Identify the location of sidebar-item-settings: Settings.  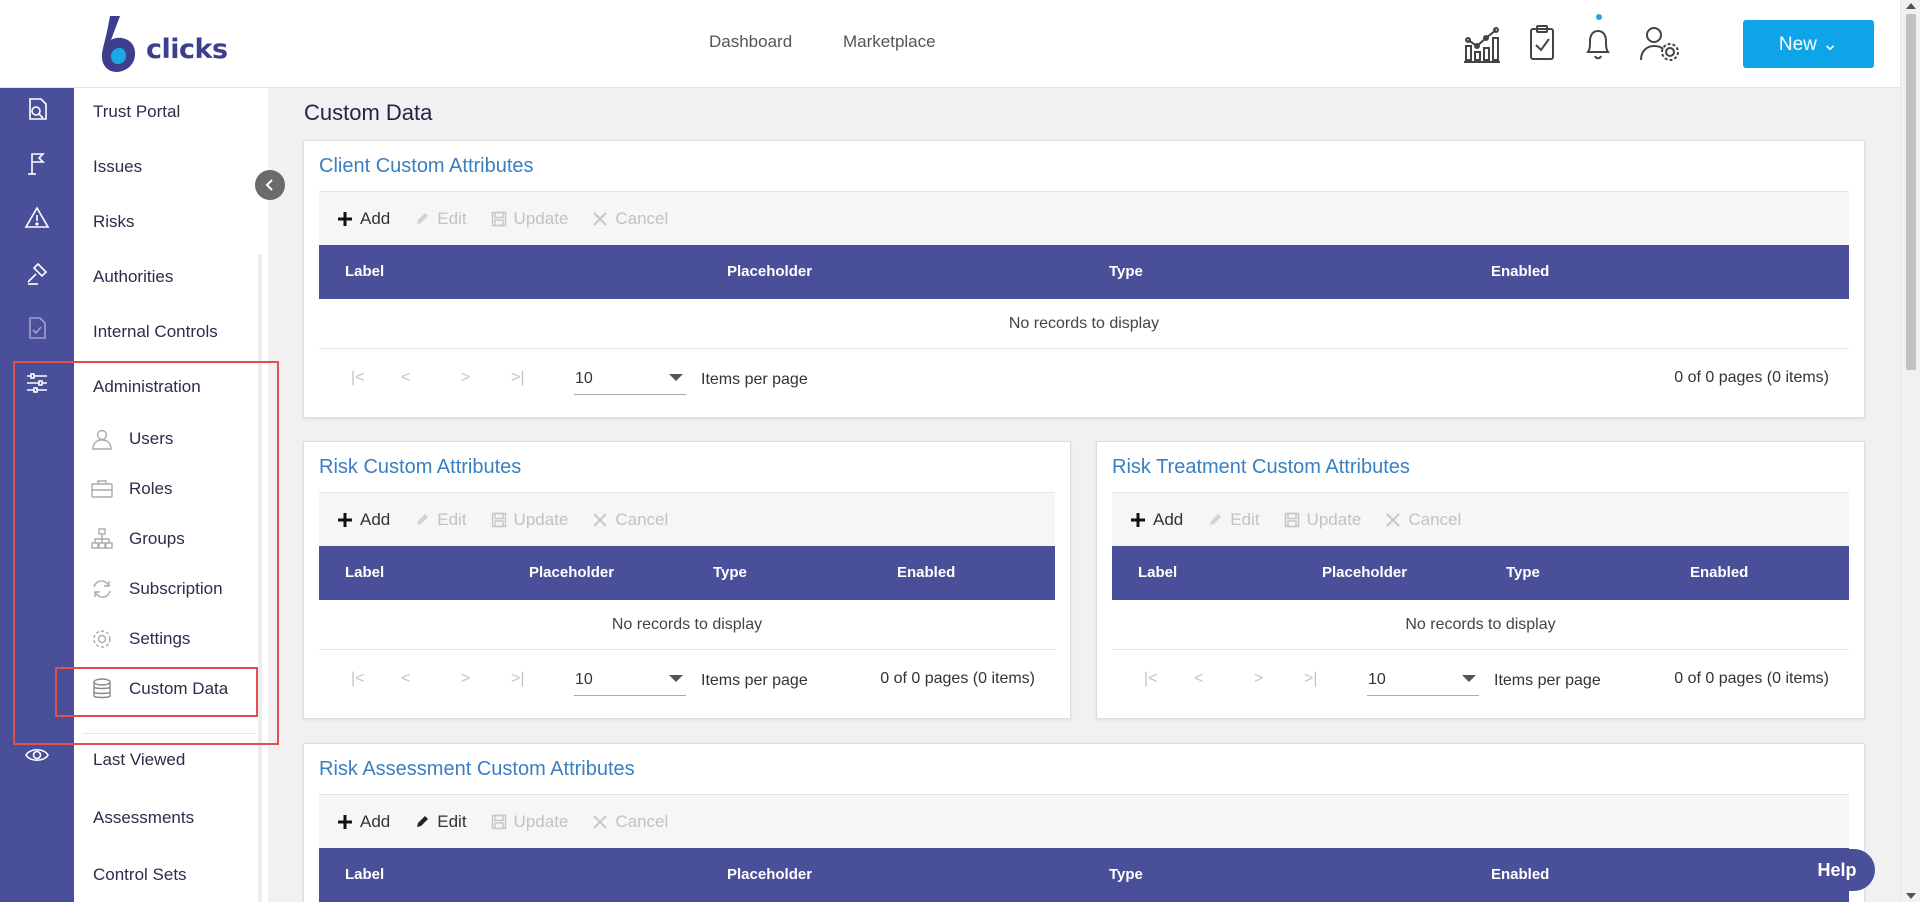
(169, 639).